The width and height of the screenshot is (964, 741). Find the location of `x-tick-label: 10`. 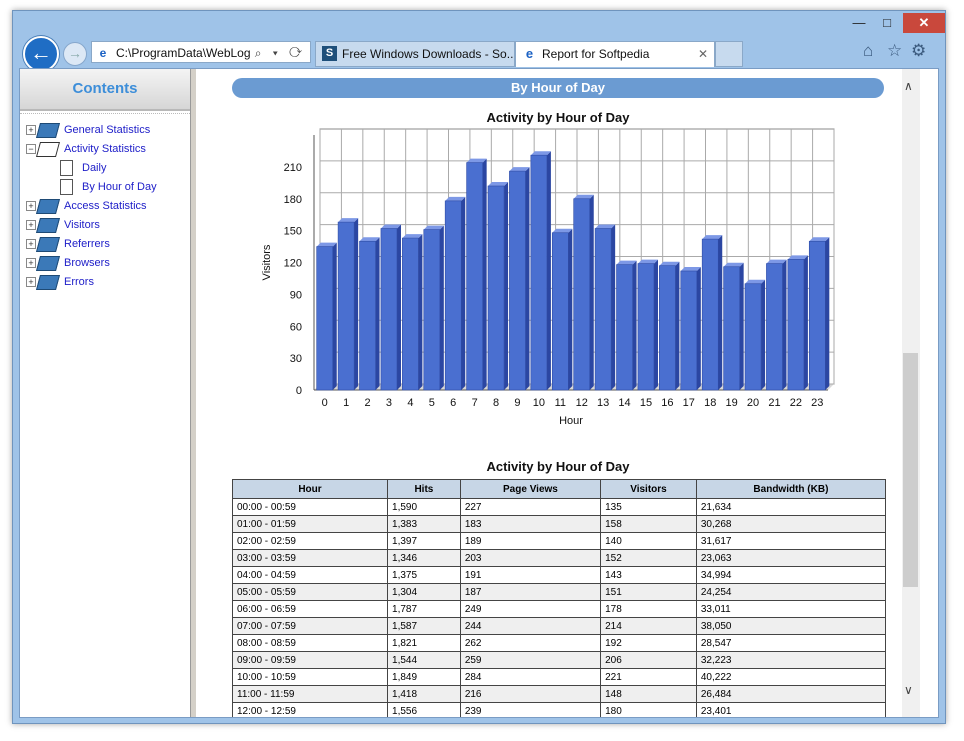

x-tick-label: 10 is located at coordinates (539, 403).